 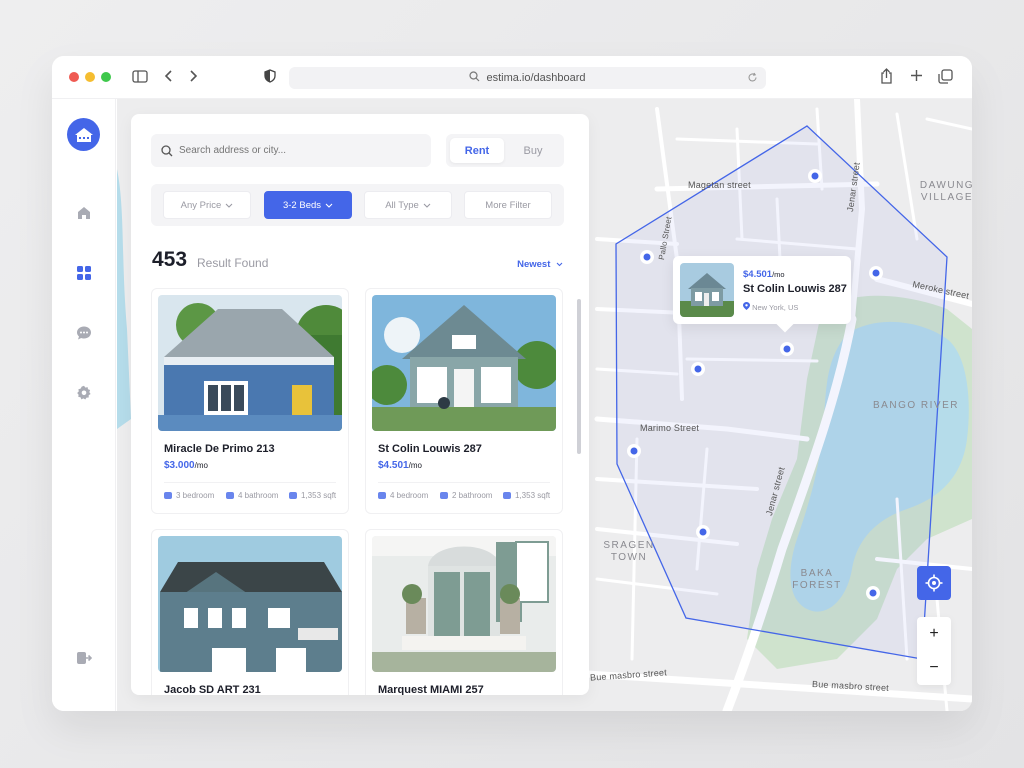 I want to click on home-icon, so click(x=84, y=213).